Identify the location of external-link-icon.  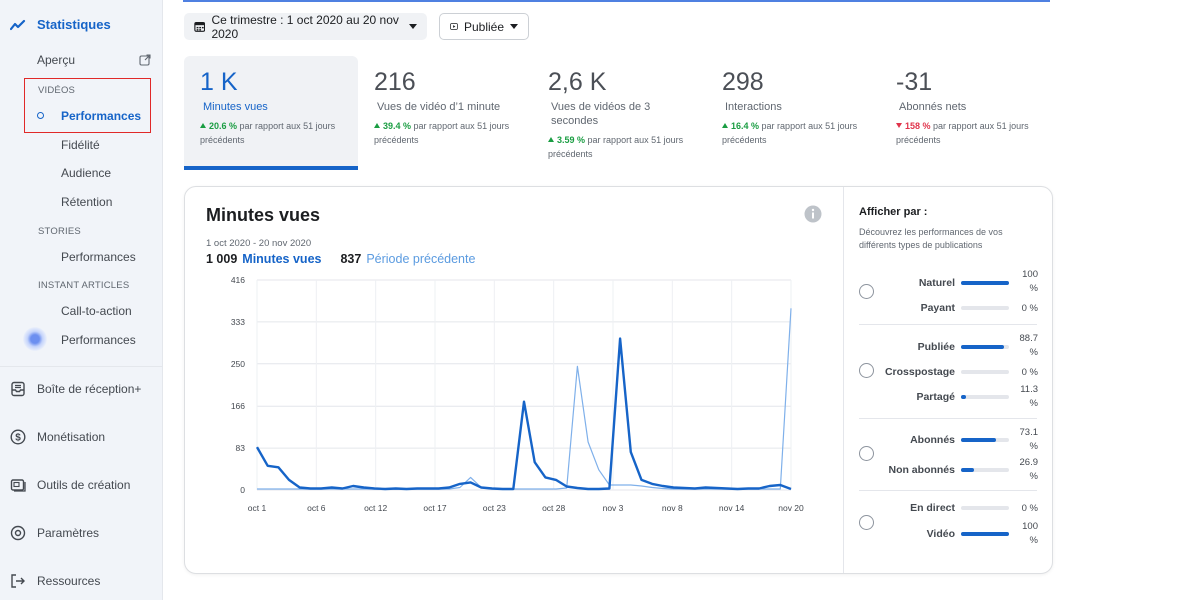
(145, 60).